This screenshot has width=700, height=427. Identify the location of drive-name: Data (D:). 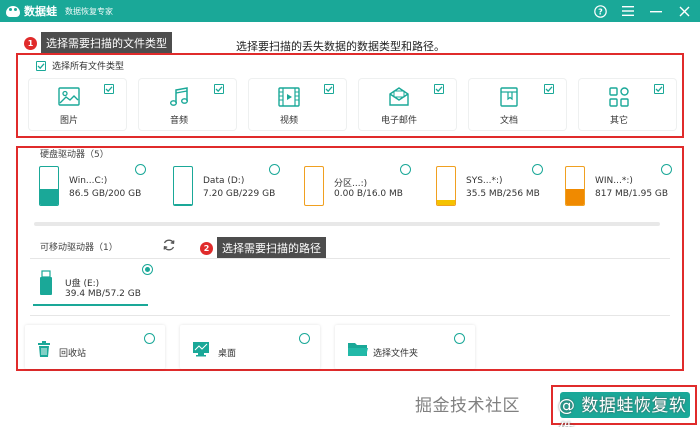
(224, 181).